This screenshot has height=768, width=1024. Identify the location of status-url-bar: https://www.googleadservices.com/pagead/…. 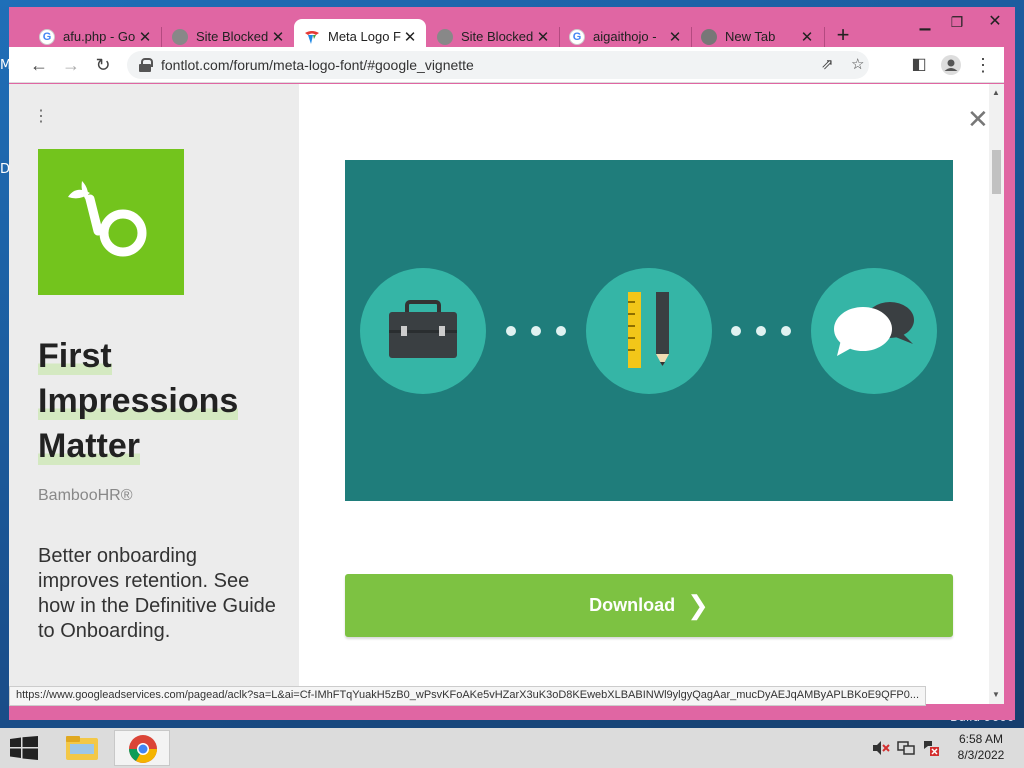
(468, 696).